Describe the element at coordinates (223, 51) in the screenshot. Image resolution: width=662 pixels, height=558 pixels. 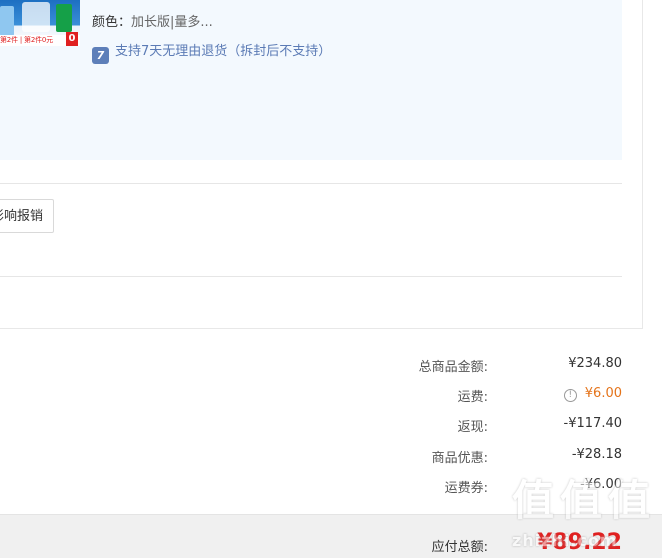
I see `return-policy-text: 支持7天无理由退货（拆封后不支持）` at that location.